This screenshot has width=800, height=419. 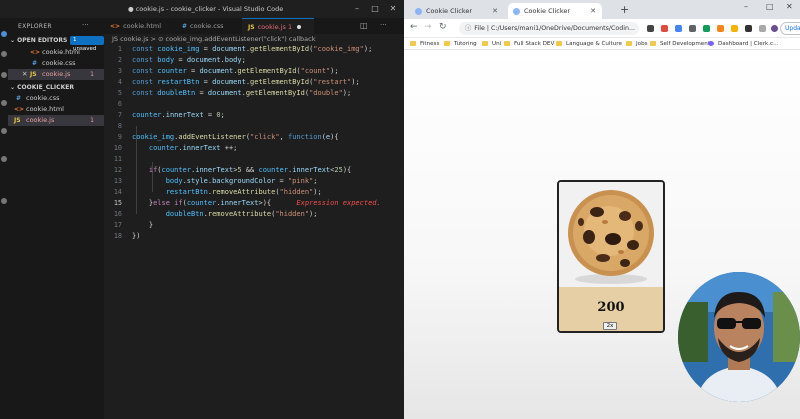 What do you see at coordinates (4, 159) in the screenshot?
I see `remote-icon` at bounding box center [4, 159].